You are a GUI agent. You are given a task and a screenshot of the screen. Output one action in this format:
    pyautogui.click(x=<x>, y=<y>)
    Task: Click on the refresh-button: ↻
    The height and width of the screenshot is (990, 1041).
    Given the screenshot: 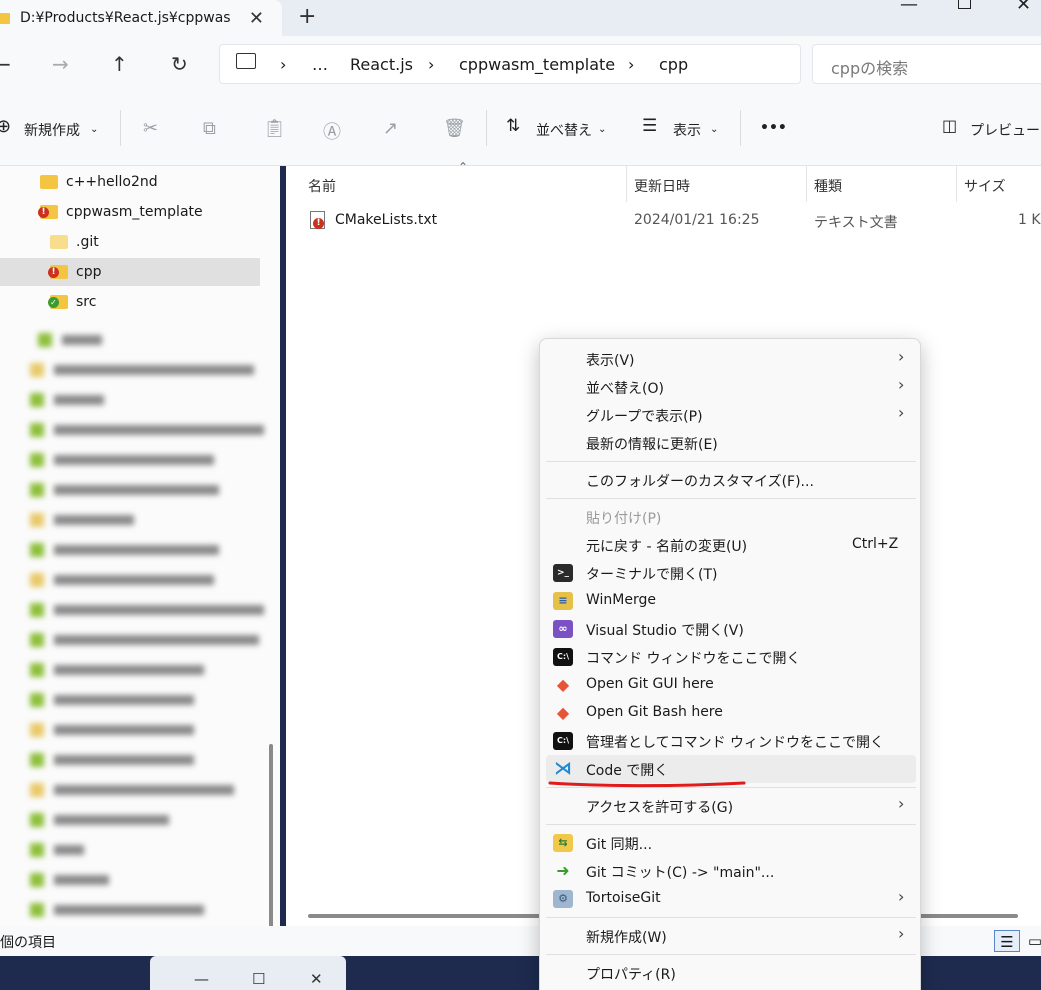 What is the action you would take?
    pyautogui.click(x=179, y=64)
    